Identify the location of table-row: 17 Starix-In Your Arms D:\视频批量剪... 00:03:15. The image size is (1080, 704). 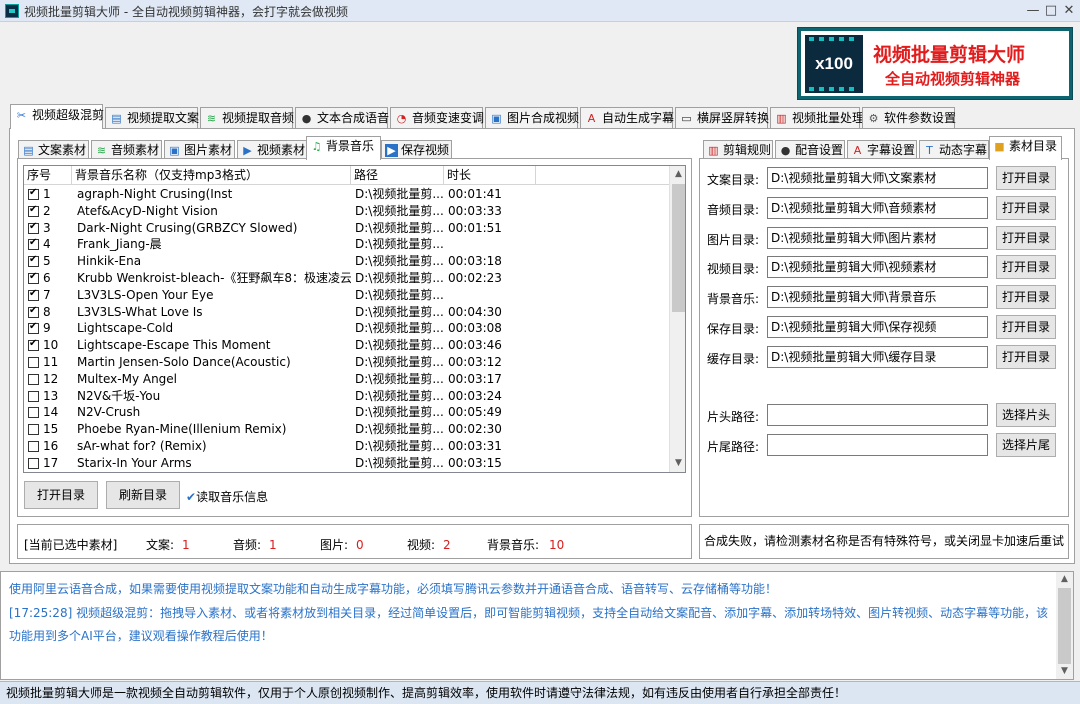
(346, 463).